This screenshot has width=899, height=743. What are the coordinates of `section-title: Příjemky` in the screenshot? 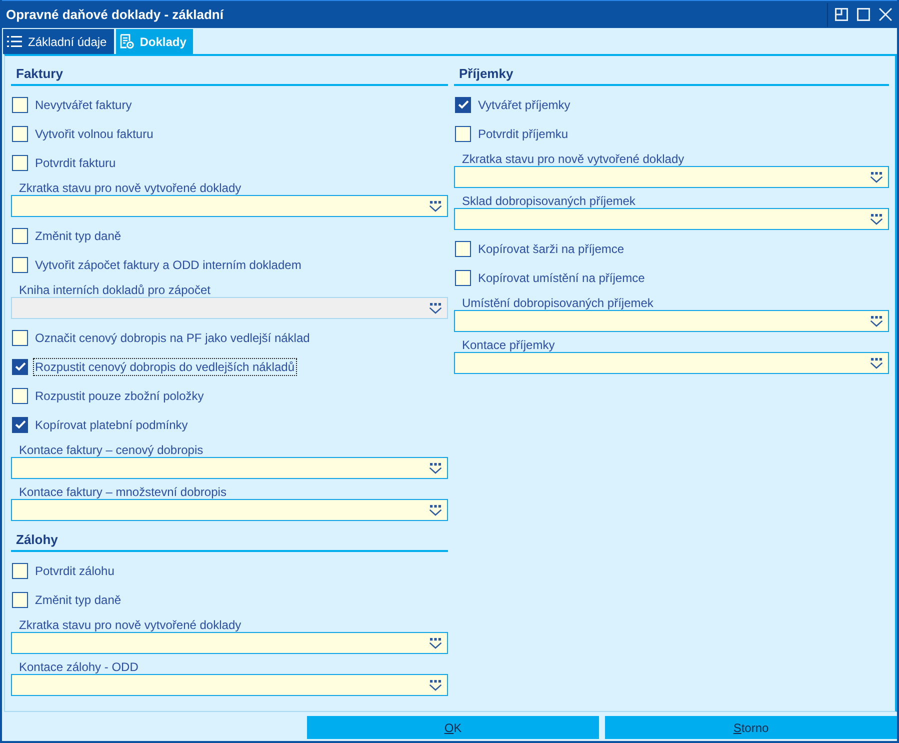 It's located at (486, 73).